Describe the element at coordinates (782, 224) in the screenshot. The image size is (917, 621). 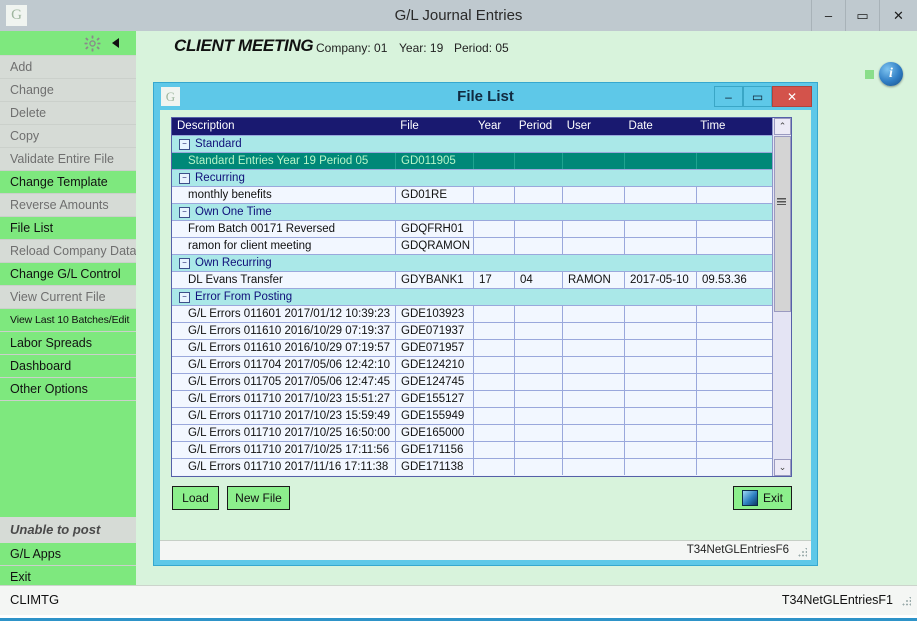
I see `scrollbar-thumb` at that location.